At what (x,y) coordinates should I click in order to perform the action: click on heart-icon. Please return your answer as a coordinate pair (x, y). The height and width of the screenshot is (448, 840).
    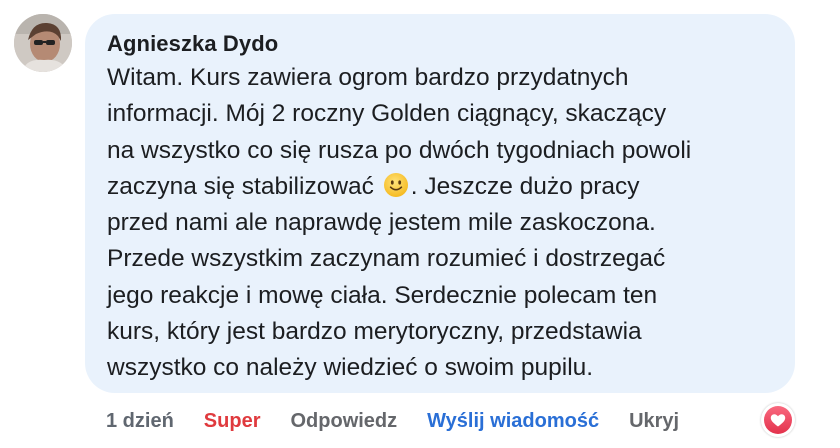
    Looking at the image, I should click on (778, 420).